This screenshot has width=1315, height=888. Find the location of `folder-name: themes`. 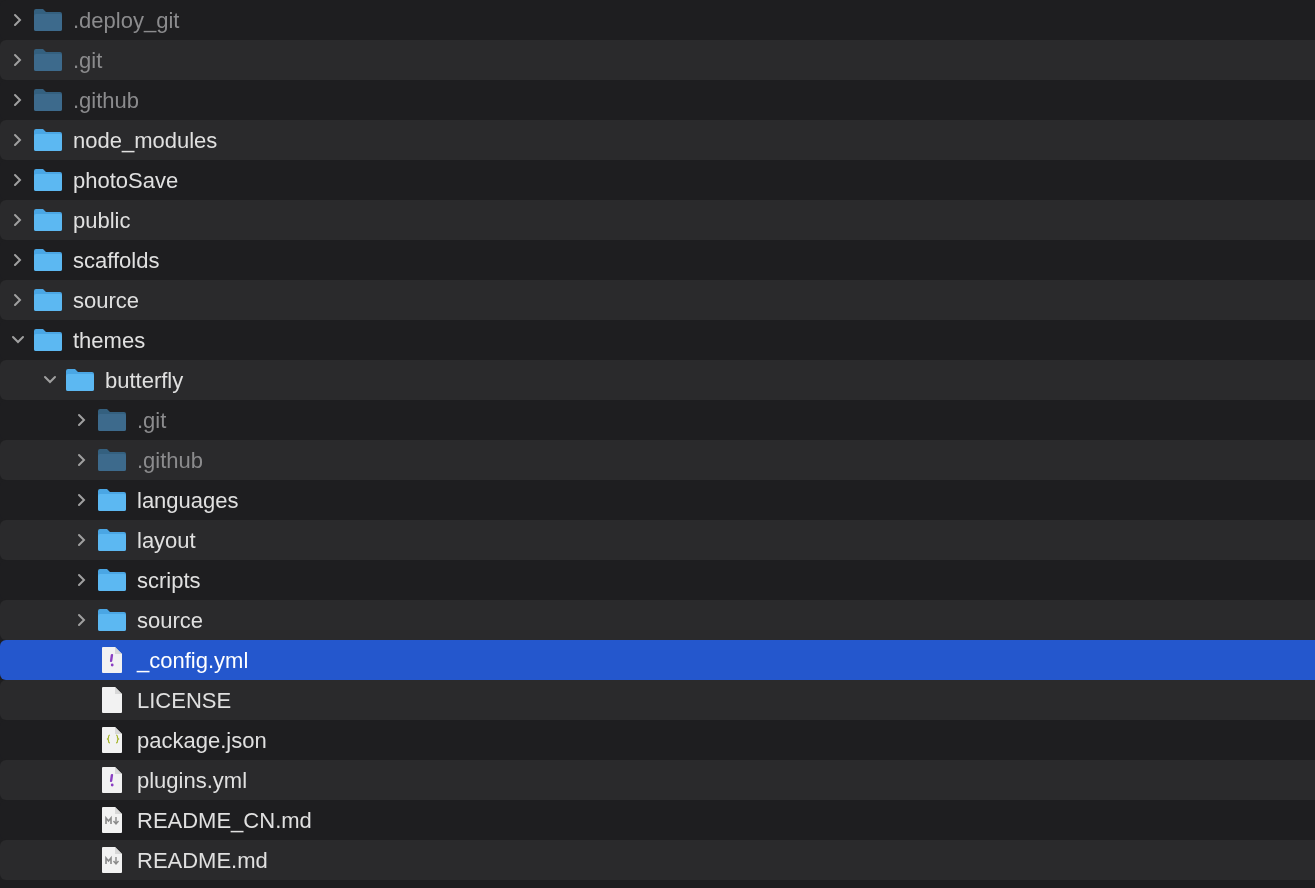

folder-name: themes is located at coordinates (109, 340).